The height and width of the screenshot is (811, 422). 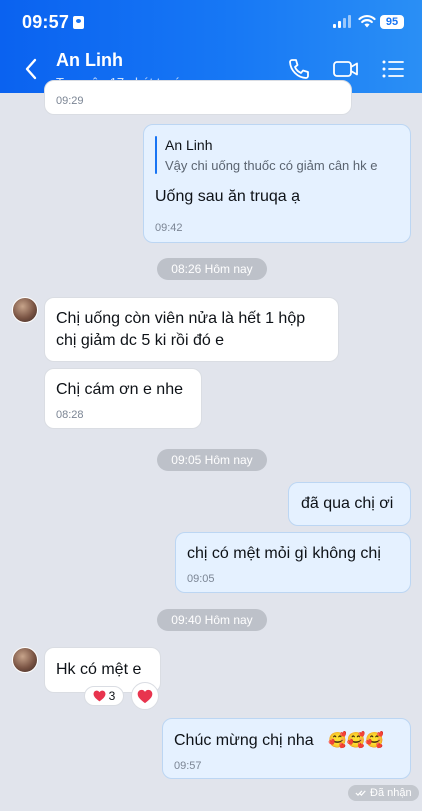 I want to click on delivery-status: Đã nhận, so click(x=383, y=793).